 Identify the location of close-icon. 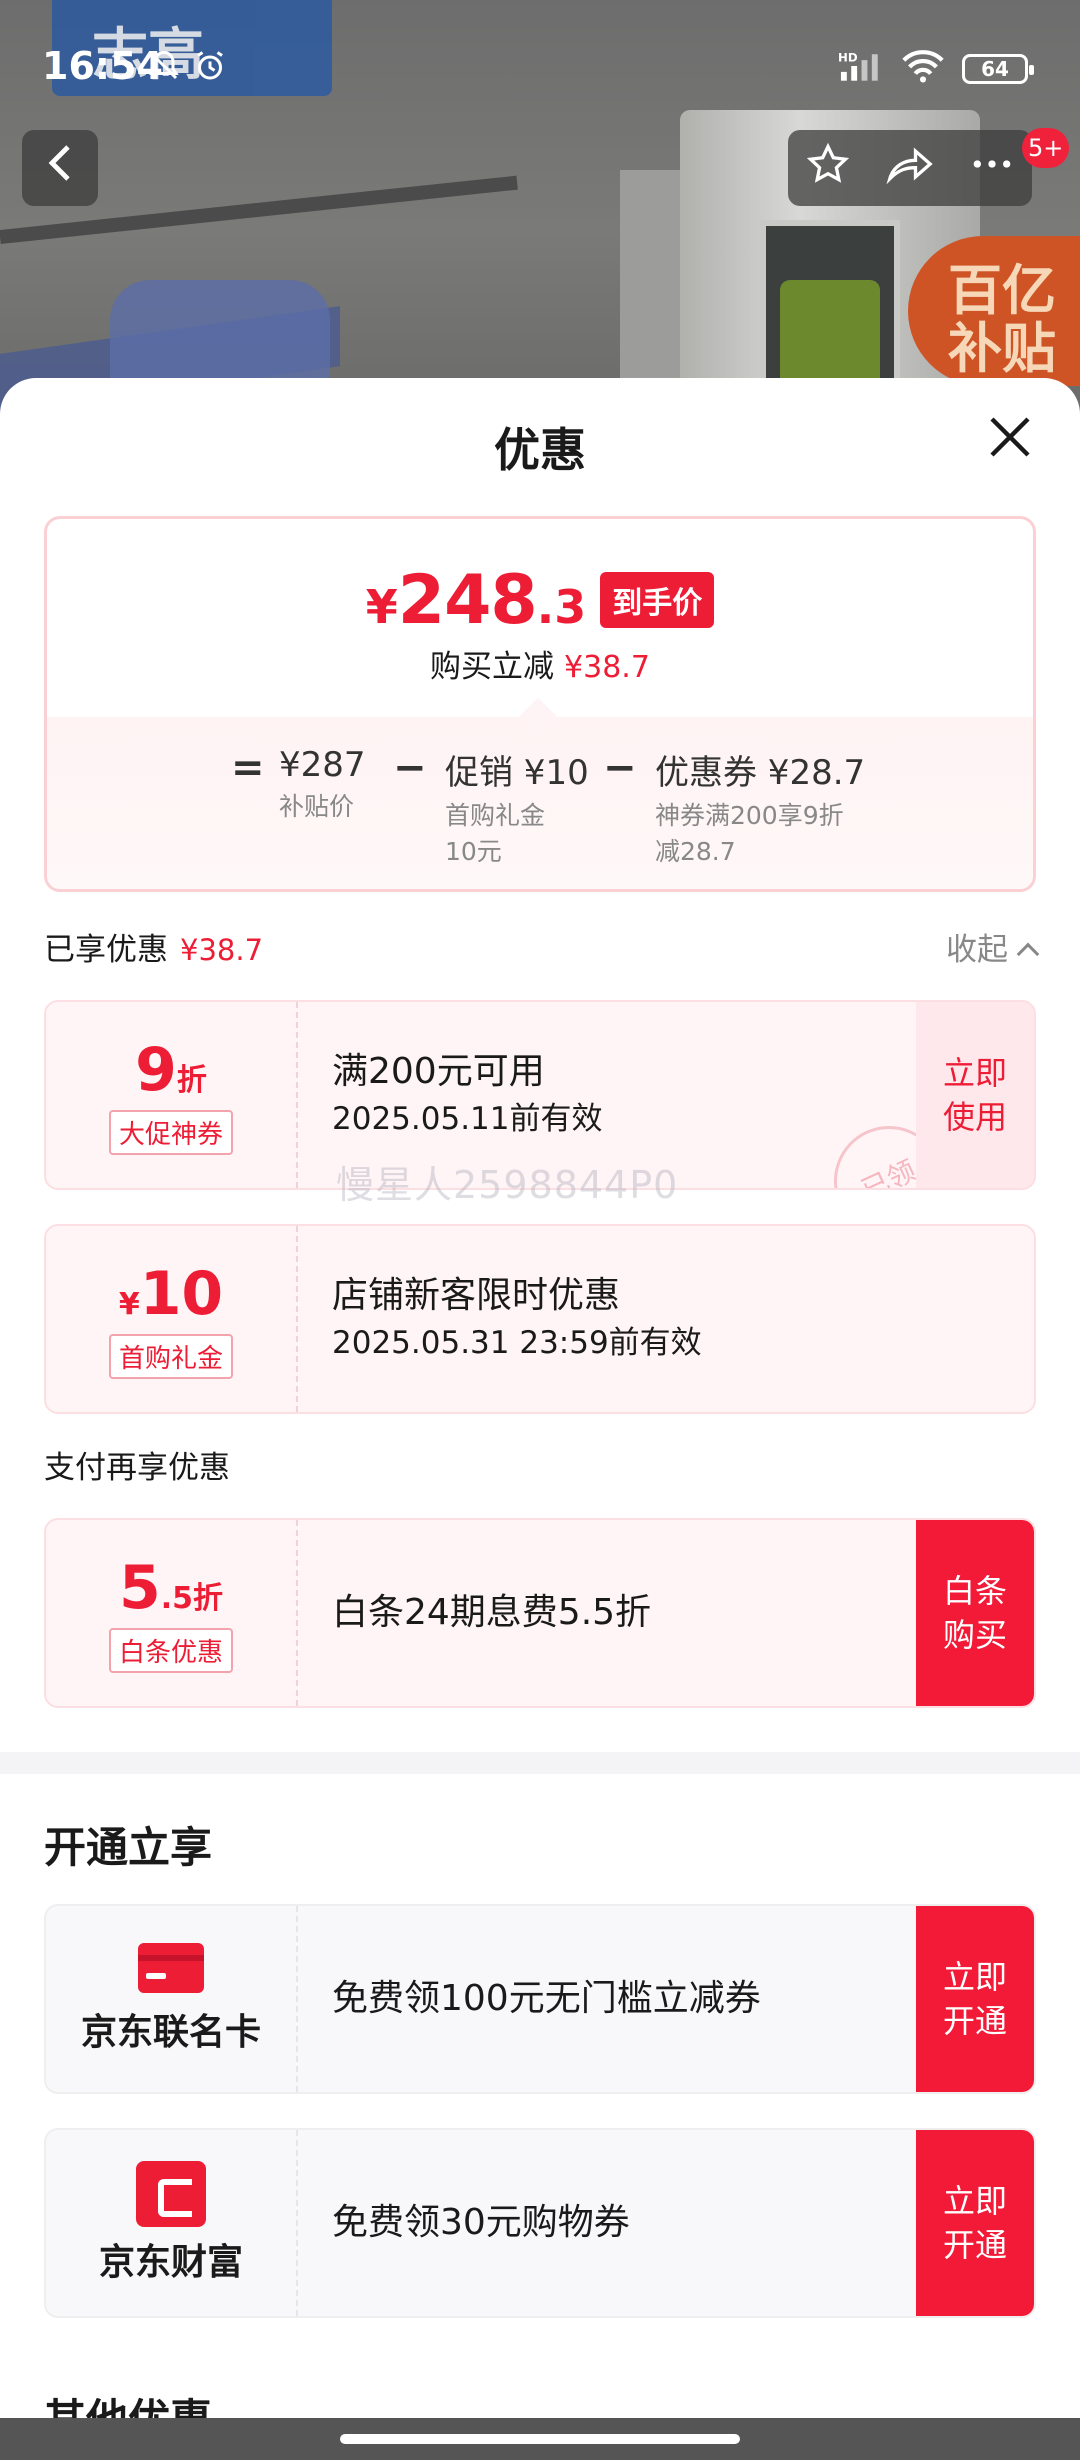
(1010, 439).